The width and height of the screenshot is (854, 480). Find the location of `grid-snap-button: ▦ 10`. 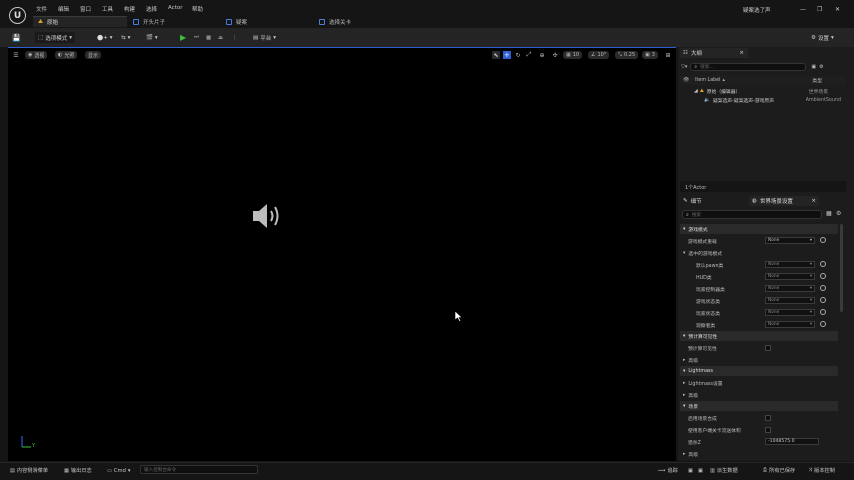

grid-snap-button: ▦ 10 is located at coordinates (573, 55).